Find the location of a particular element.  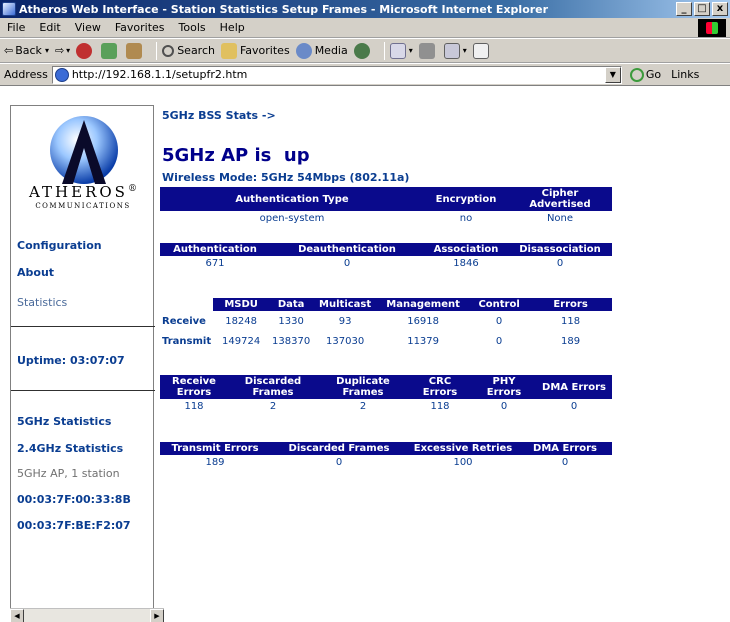

go-arrow-icon is located at coordinates (636, 74).